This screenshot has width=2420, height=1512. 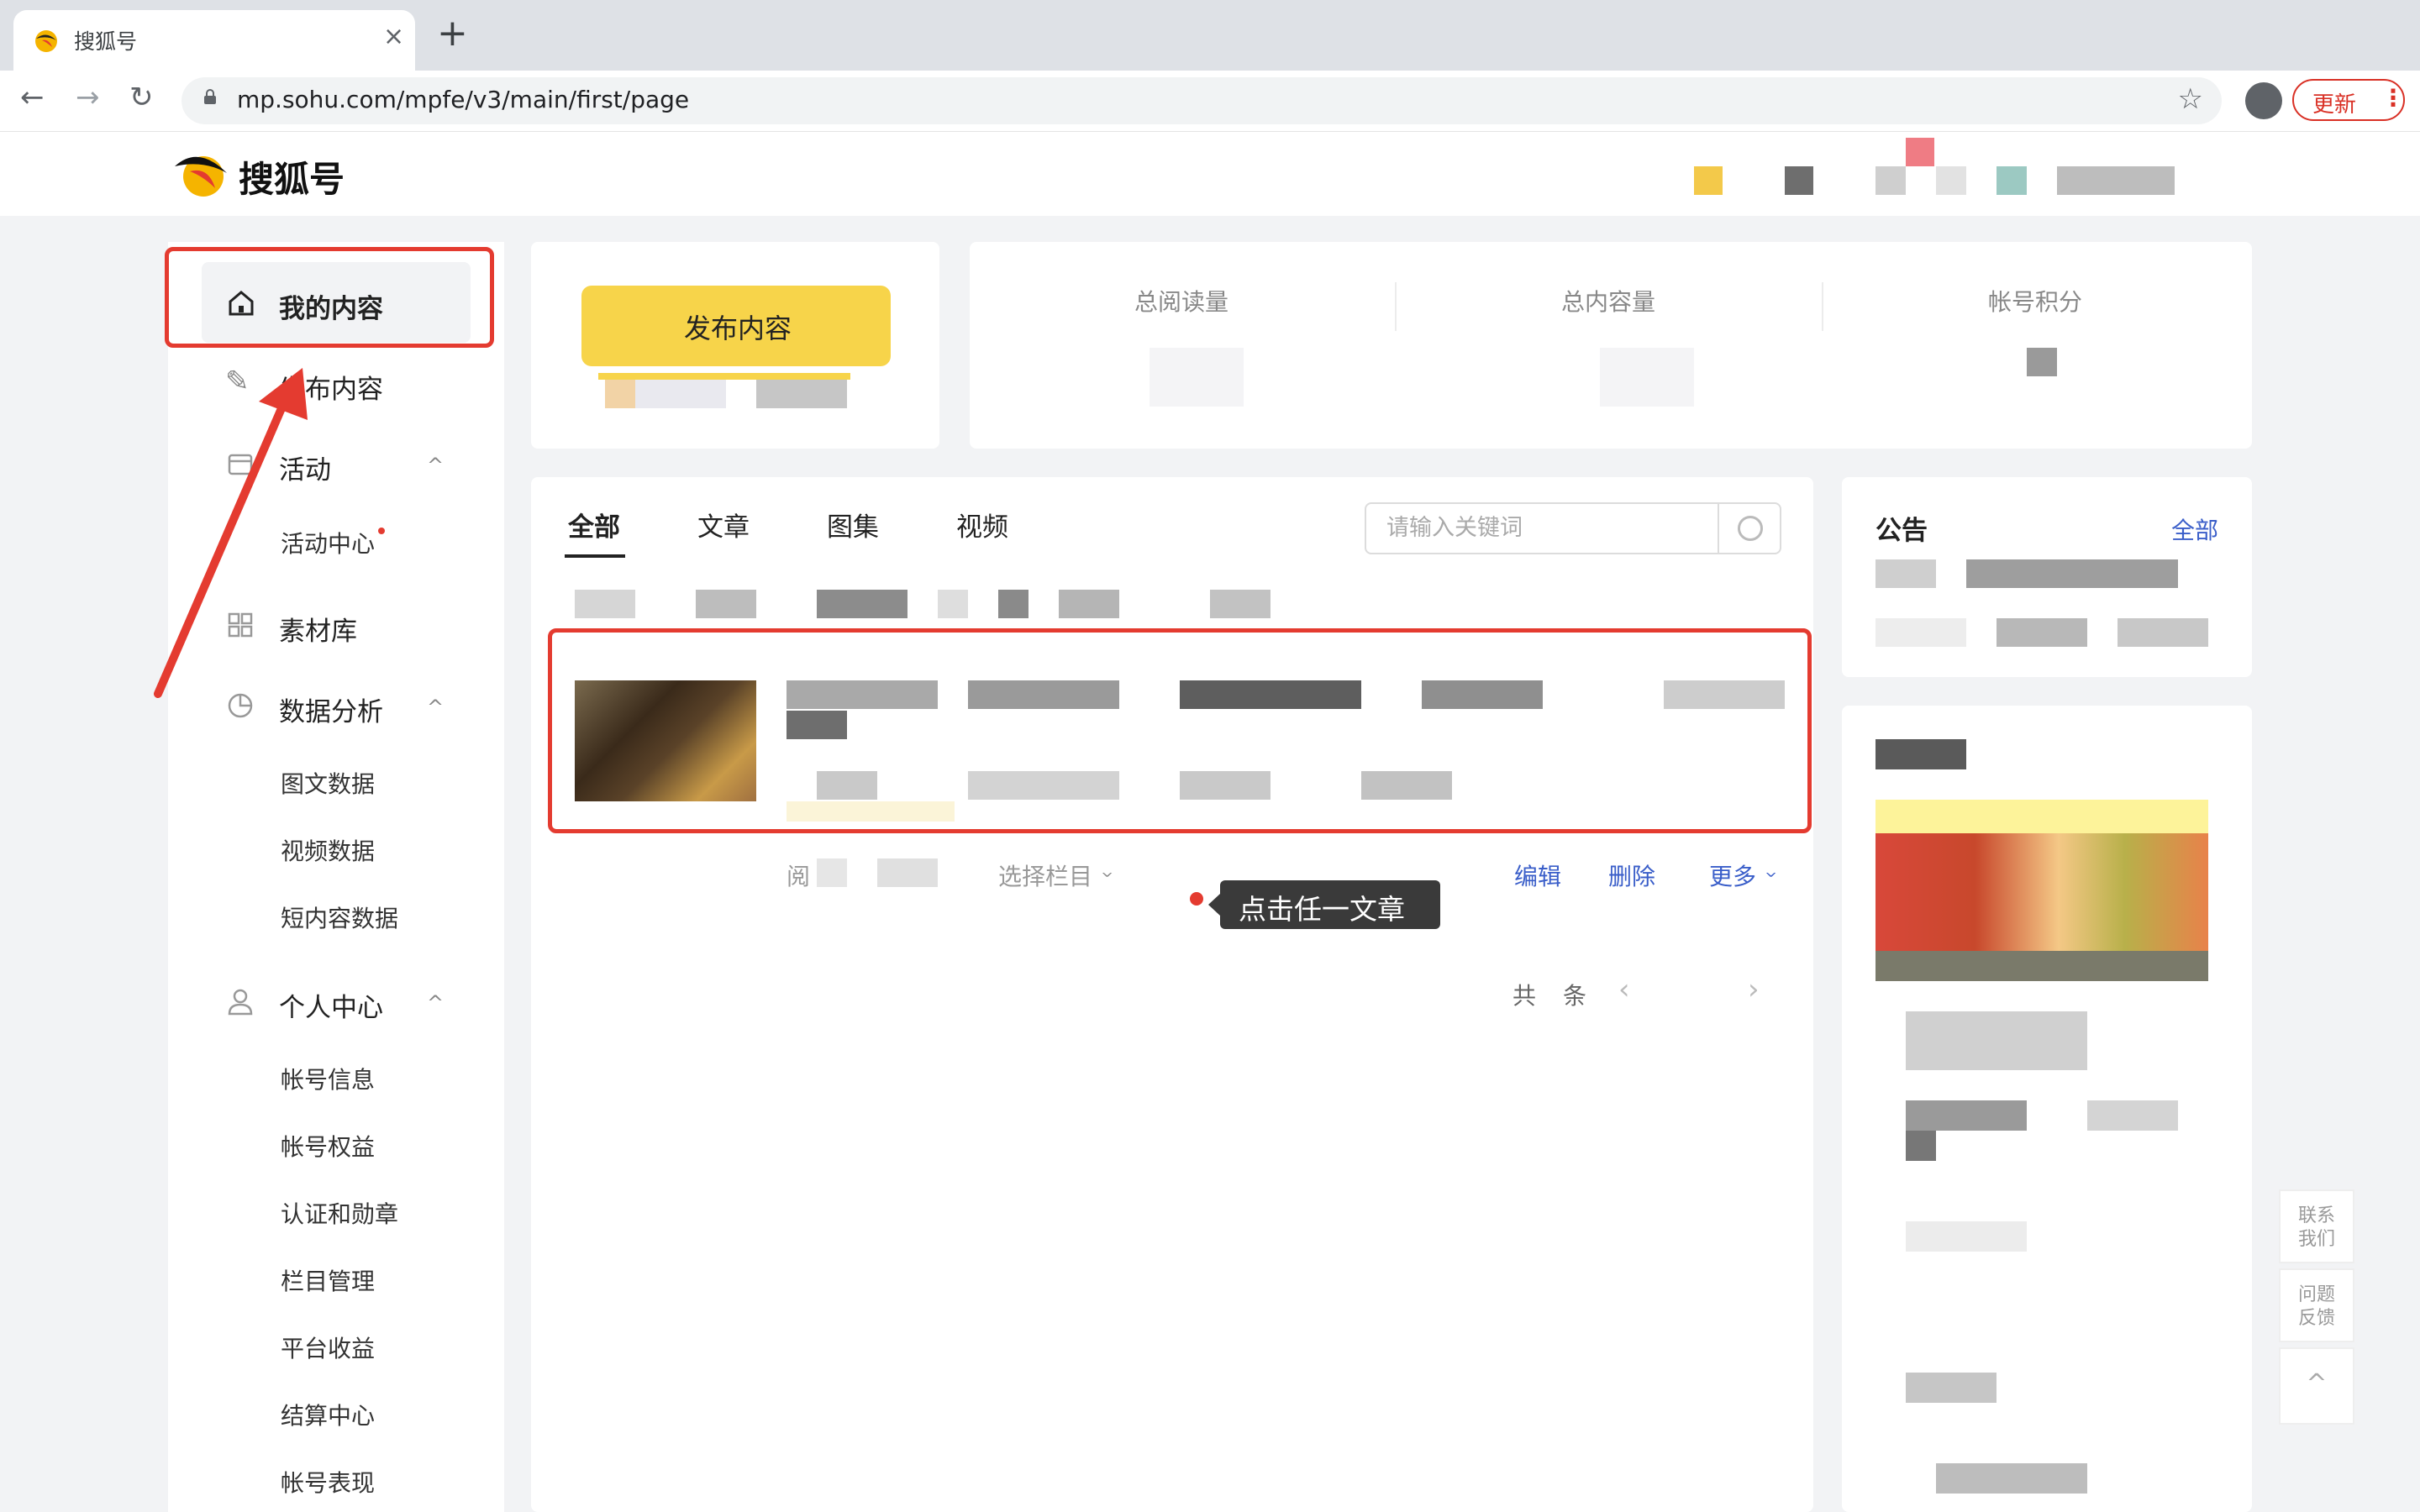 I want to click on publish-content-button: 发布内容, so click(x=736, y=326).